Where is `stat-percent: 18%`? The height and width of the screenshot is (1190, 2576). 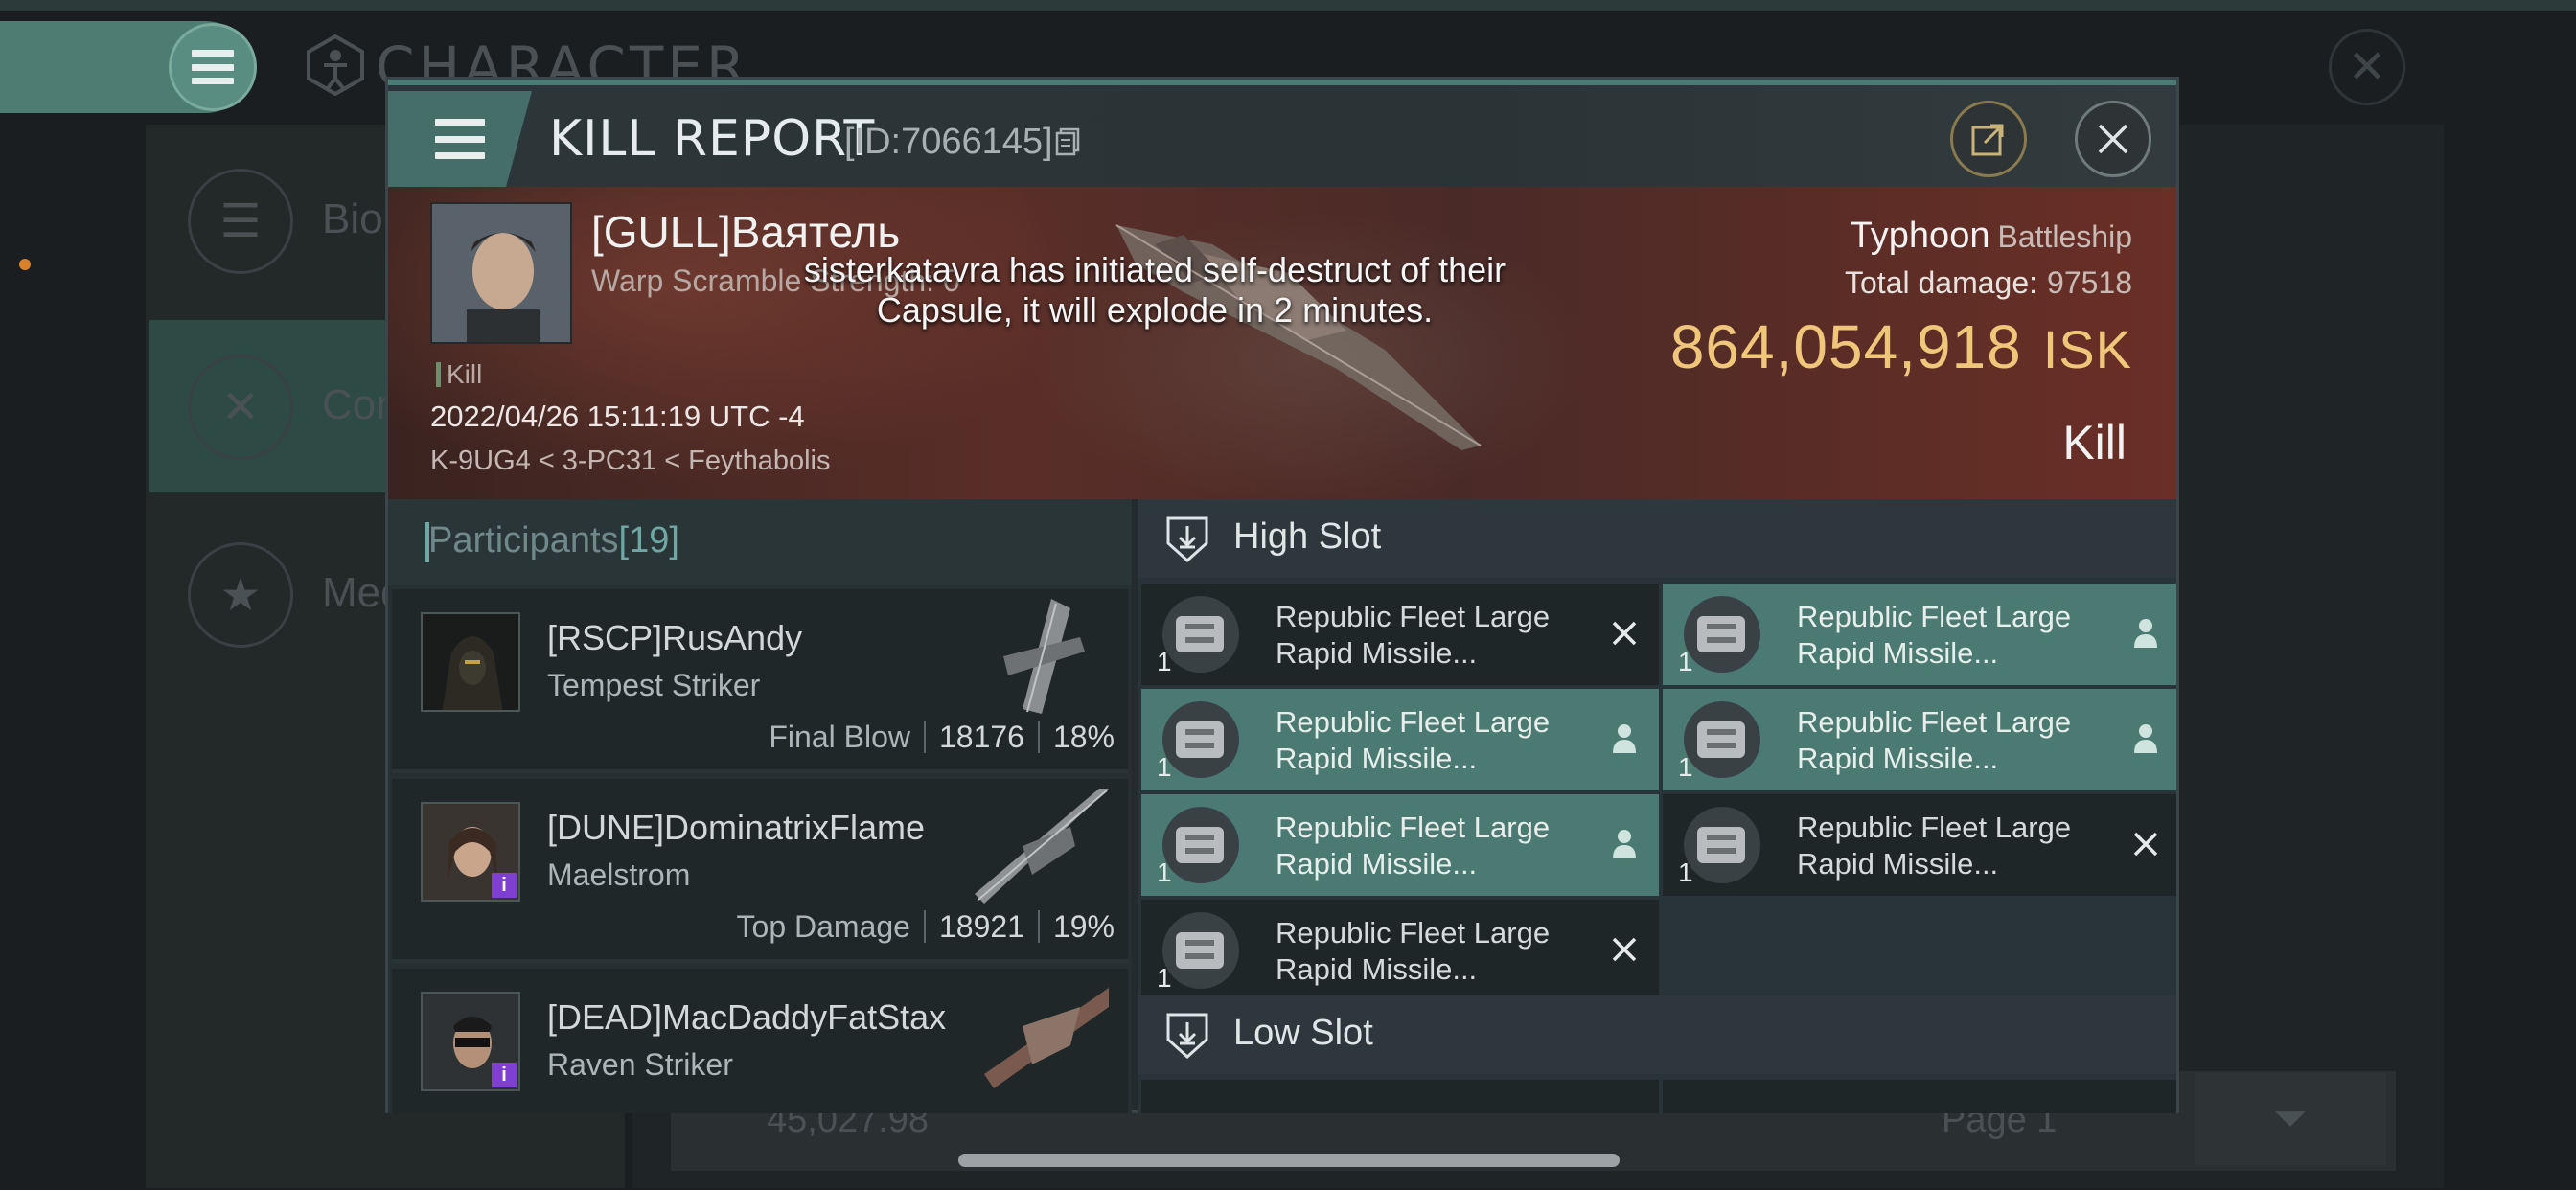 stat-percent: 18% is located at coordinates (1084, 737).